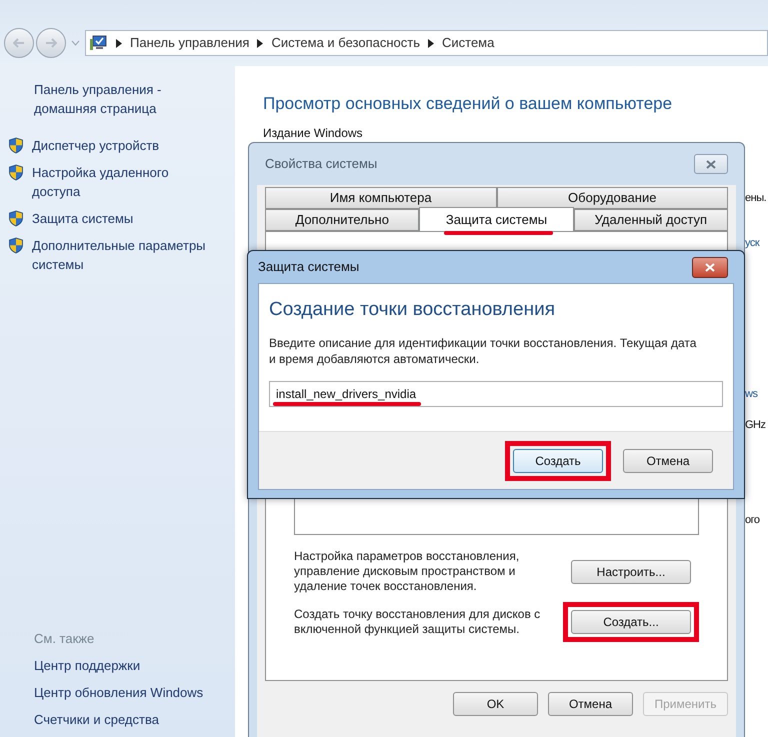 The width and height of the screenshot is (768, 737). I want to click on sidebar-link: Защита системы, so click(83, 218).